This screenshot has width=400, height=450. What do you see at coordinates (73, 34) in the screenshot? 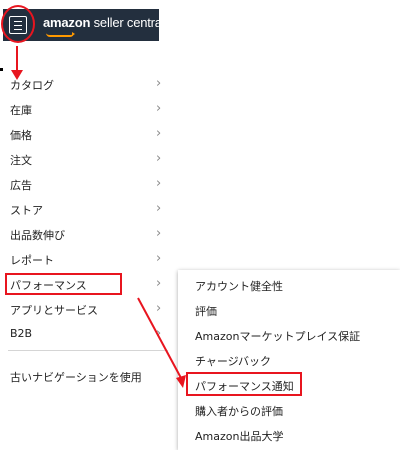
I see `amazon-smile-arrow-icon` at bounding box center [73, 34].